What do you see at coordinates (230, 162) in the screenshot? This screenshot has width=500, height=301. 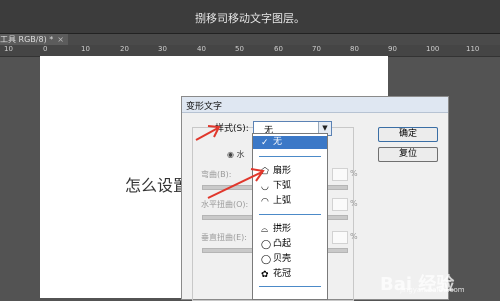 I see `annotation-overlay` at bounding box center [230, 162].